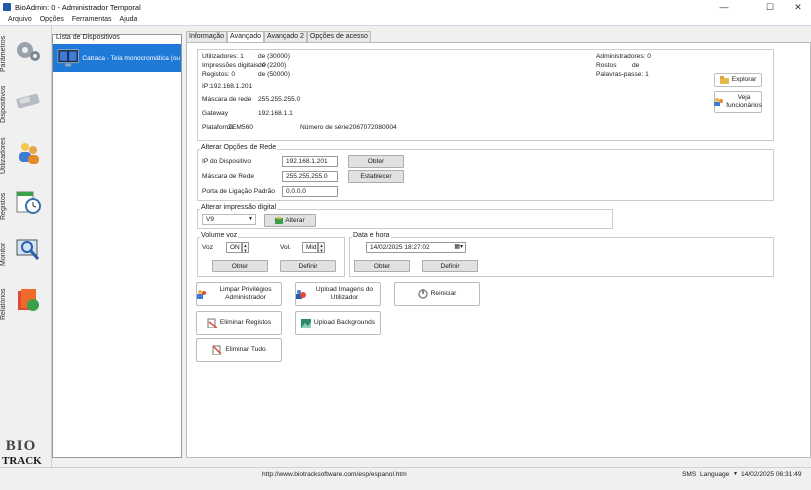 The image size is (811, 490). Describe the element at coordinates (561, 257) in the screenshot. I see `datetime-group: 14/02/2025 18:27:02 ▦▾ Obter Definir` at that location.